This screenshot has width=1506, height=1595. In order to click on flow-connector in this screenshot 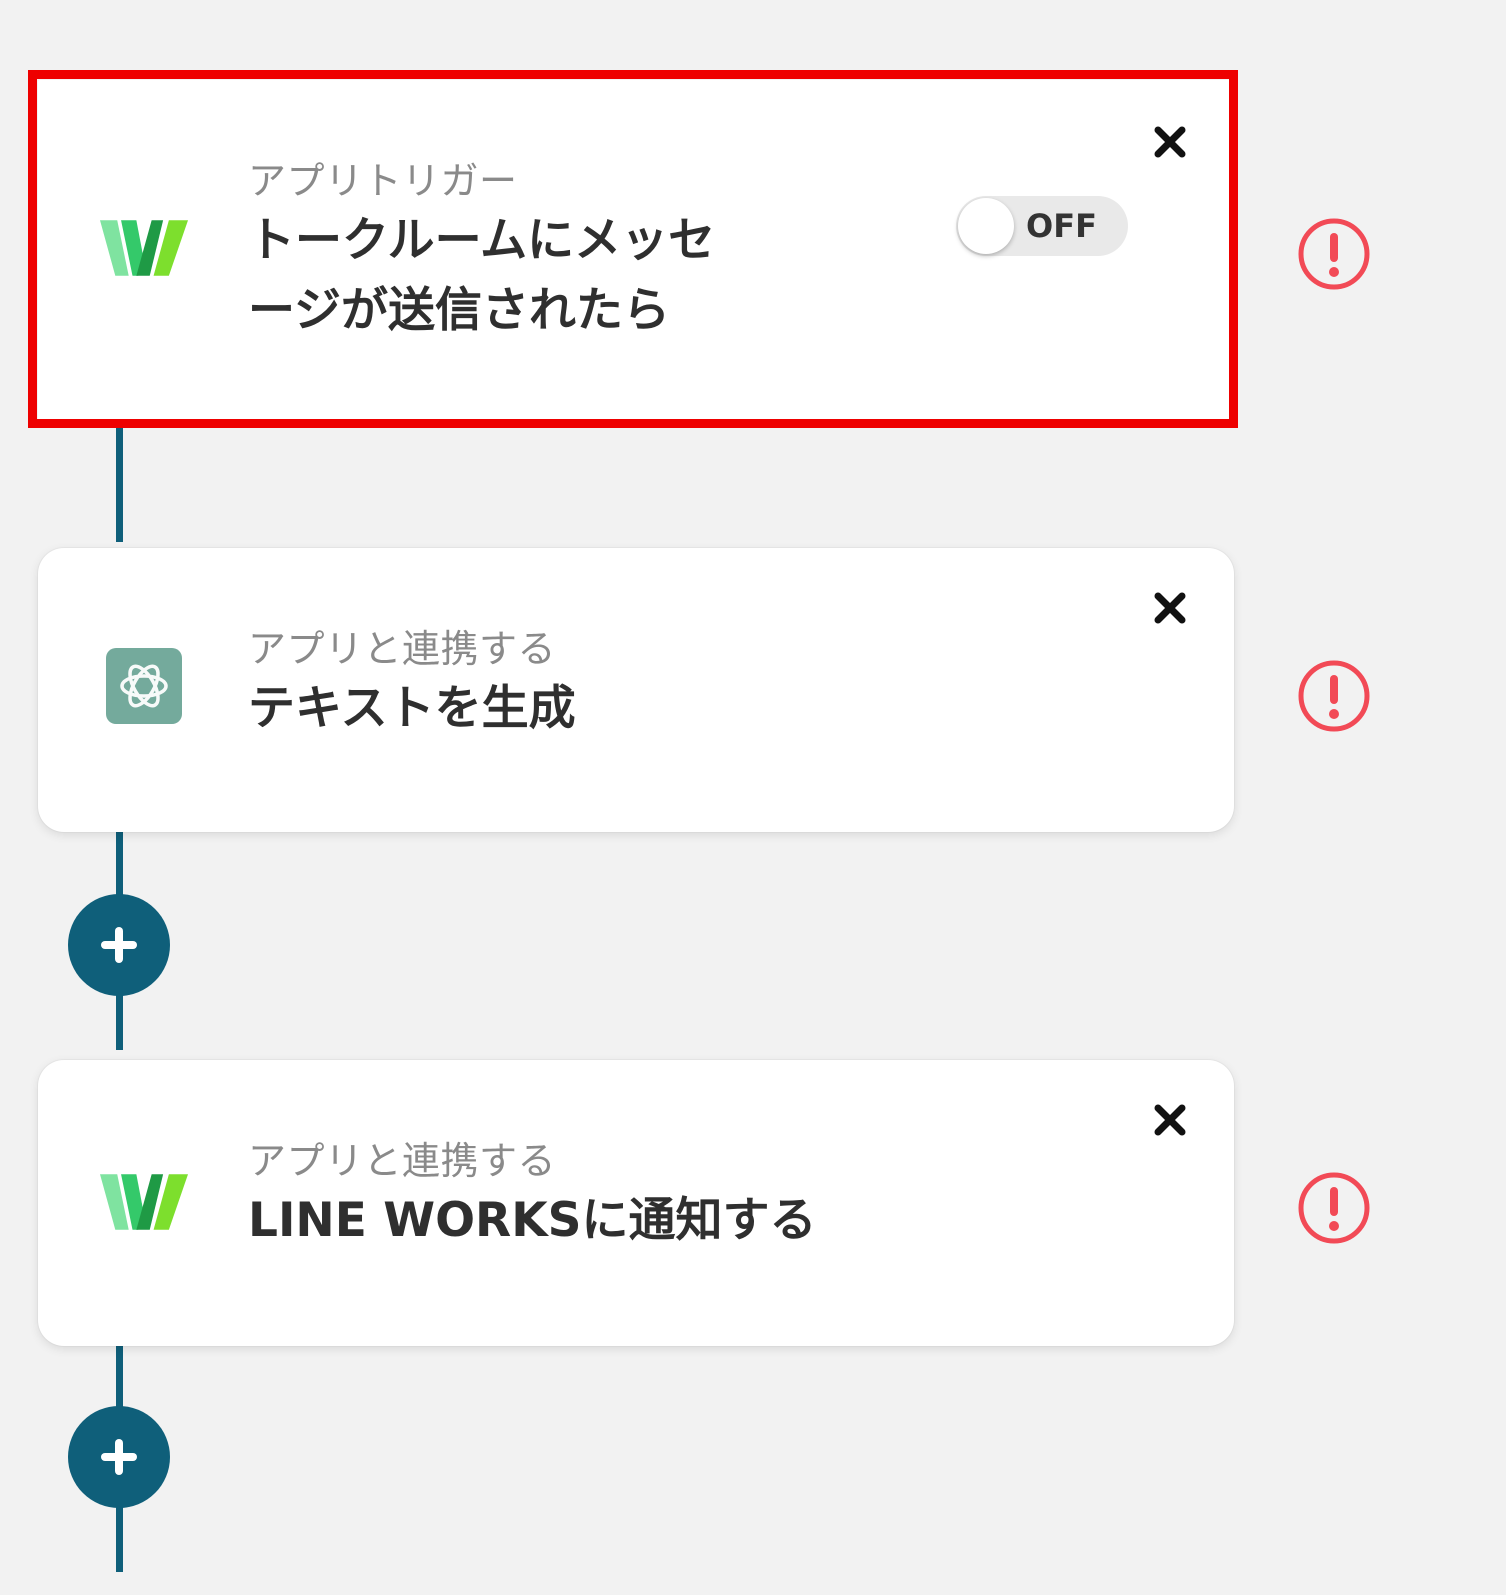, I will do `click(119, 481)`.